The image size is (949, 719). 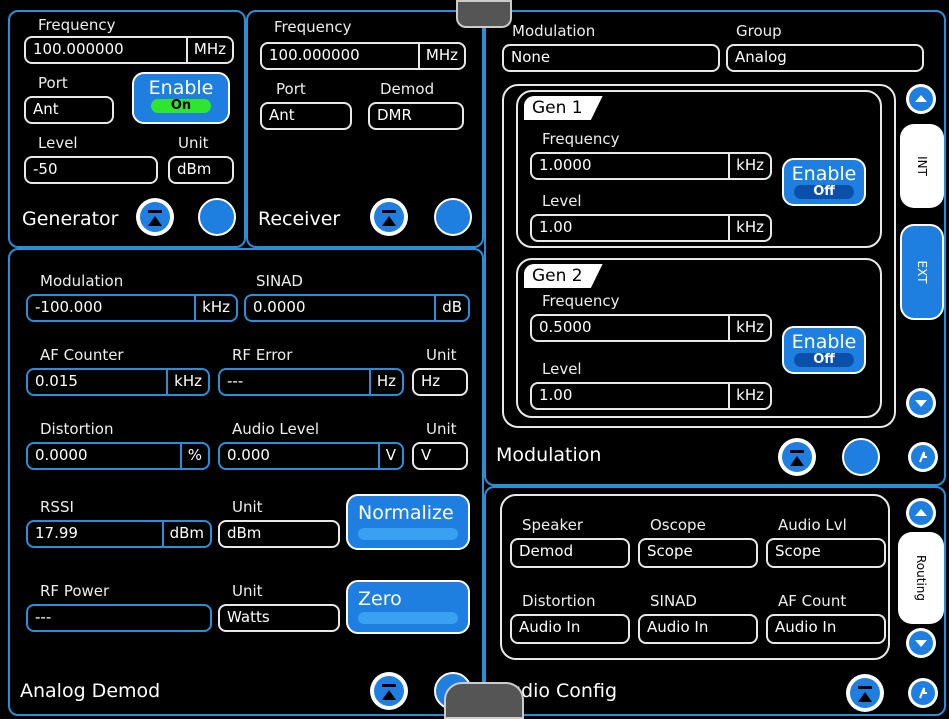 What do you see at coordinates (155, 217) in the screenshot?
I see `generator-collapse-button` at bounding box center [155, 217].